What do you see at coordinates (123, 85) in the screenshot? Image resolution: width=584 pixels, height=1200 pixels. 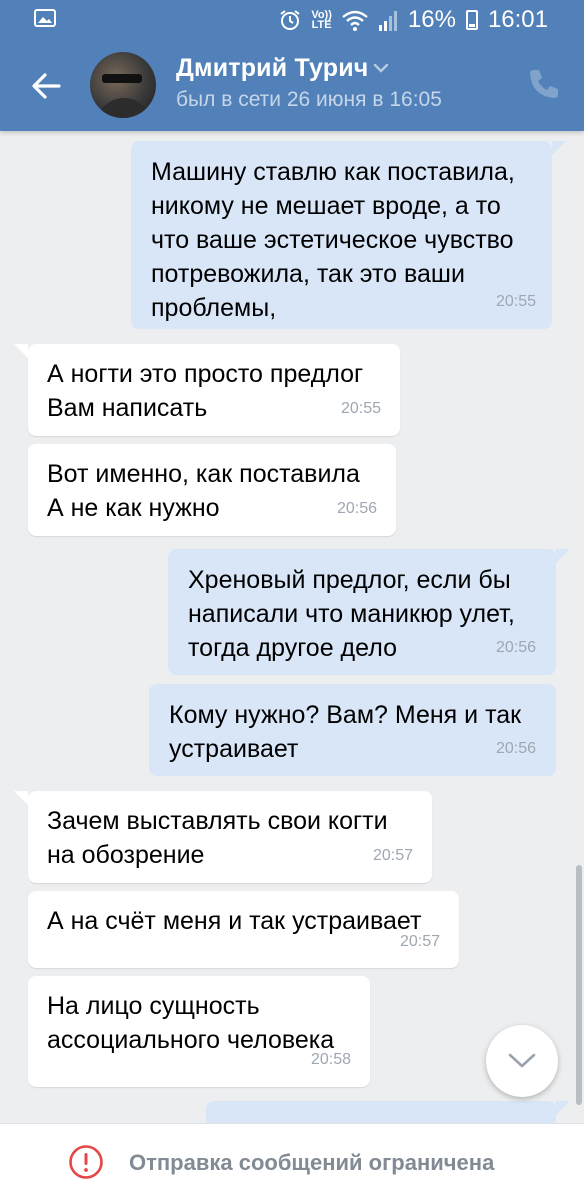 I see `avatar` at bounding box center [123, 85].